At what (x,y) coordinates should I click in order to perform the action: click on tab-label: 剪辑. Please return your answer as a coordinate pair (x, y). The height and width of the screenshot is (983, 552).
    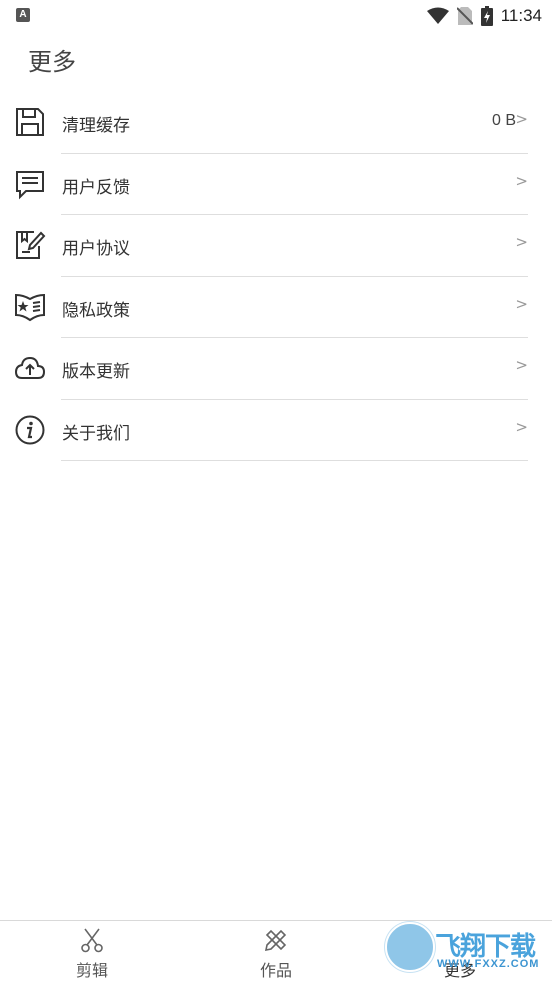
    Looking at the image, I should click on (91, 970).